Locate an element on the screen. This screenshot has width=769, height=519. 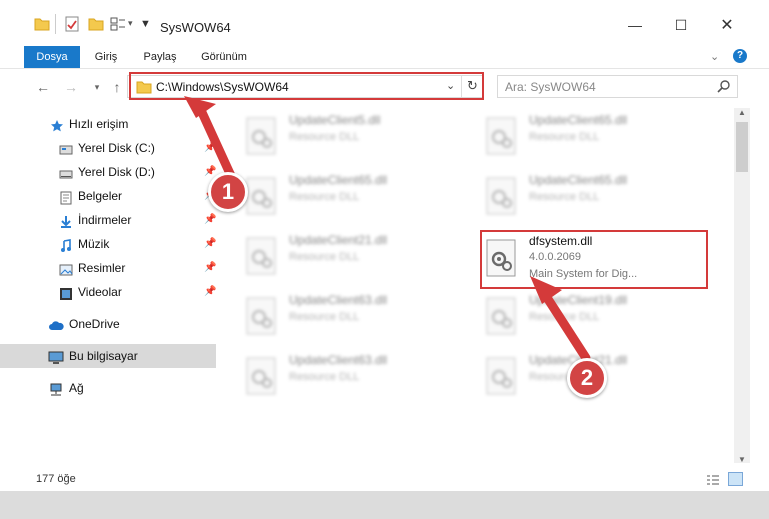
step-2-badge: 2 is located at coordinates (587, 378).